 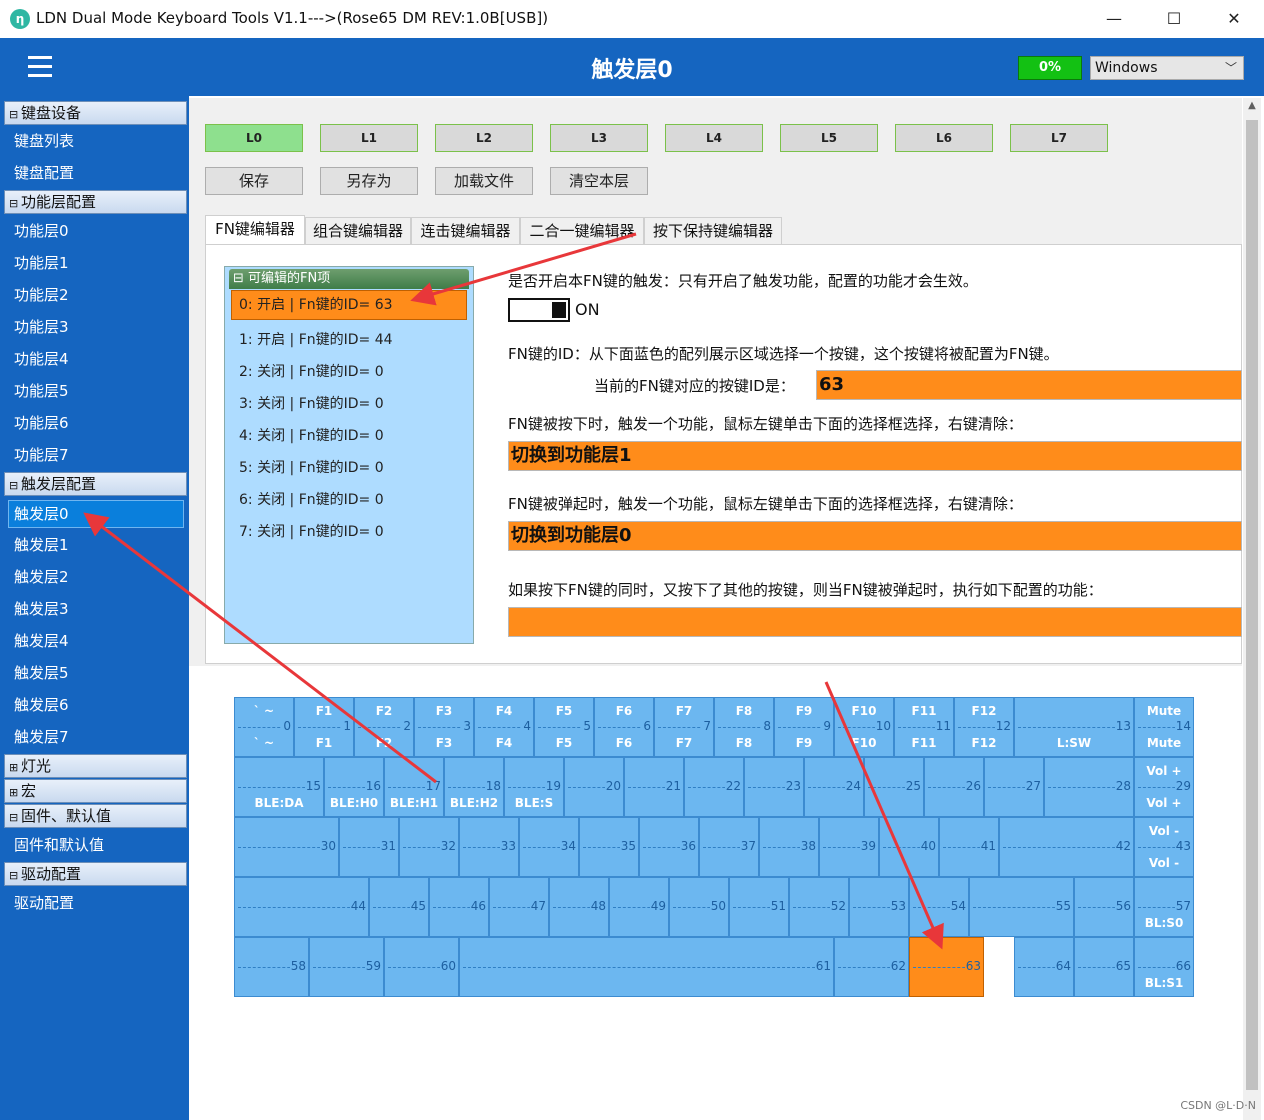 I want to click on key-8: F8 F8 8, so click(x=744, y=727).